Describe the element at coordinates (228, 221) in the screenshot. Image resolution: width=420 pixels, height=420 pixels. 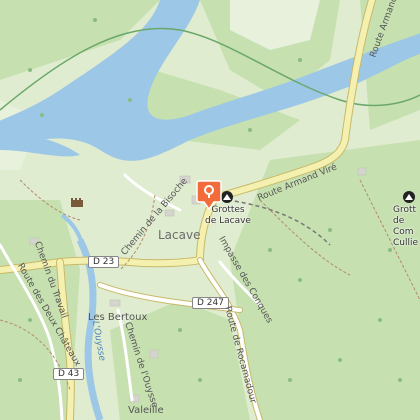
I see `poi-label-line: de Lacave` at that location.